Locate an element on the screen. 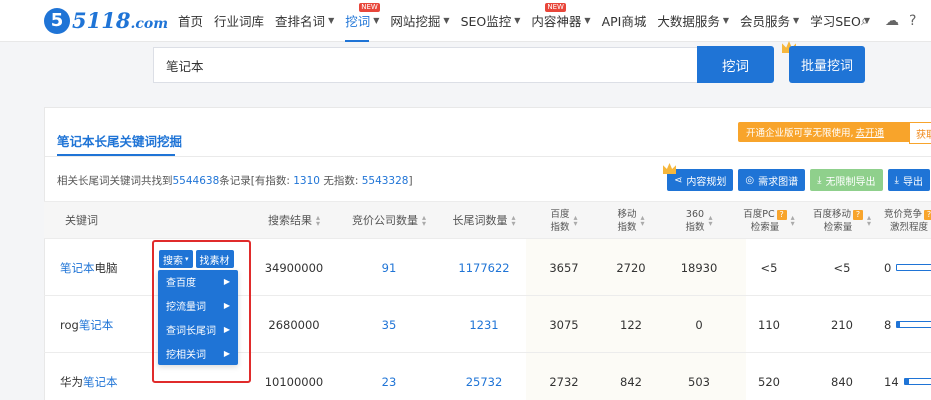  nav-item-8: 大数据服务 ▼ is located at coordinates (693, 21).